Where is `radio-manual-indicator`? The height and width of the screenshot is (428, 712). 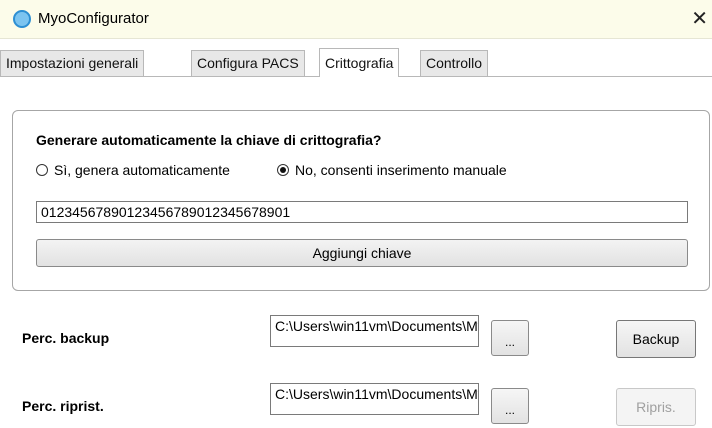
radio-manual-indicator is located at coordinates (283, 170).